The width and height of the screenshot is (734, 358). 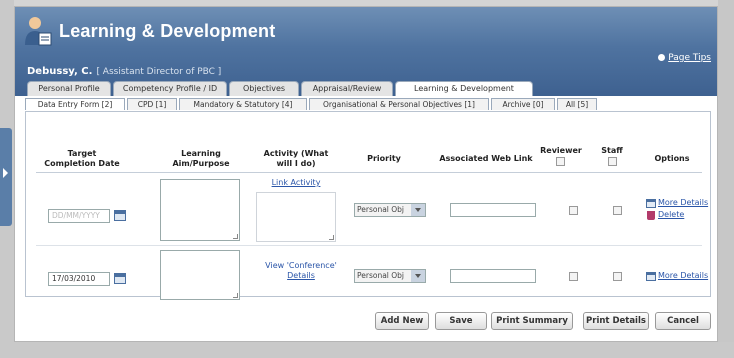 I want to click on tab-personal-profile: Personal Profile, so click(x=69, y=88).